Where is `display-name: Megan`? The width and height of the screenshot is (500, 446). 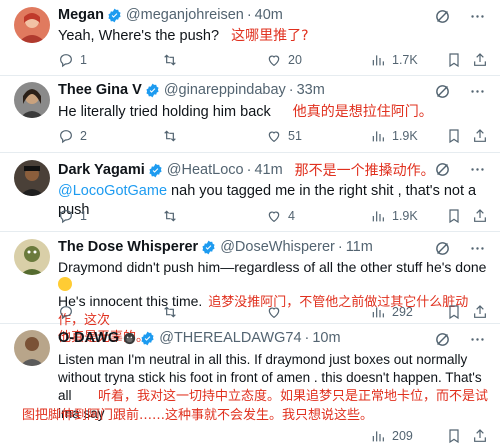
display-name: Megan is located at coordinates (81, 15).